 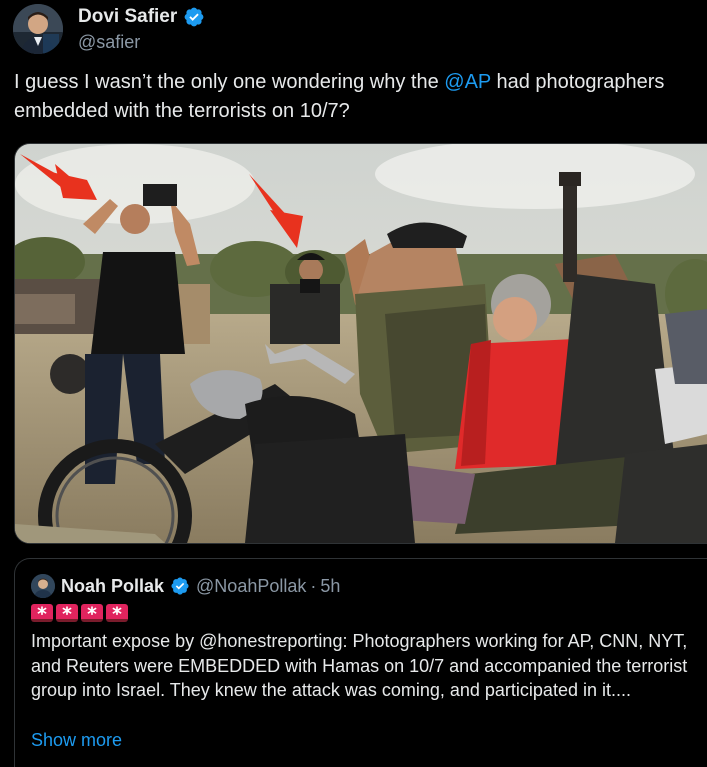 What do you see at coordinates (112, 586) in the screenshot?
I see `quoted-author-display-name: Noah Pollak` at bounding box center [112, 586].